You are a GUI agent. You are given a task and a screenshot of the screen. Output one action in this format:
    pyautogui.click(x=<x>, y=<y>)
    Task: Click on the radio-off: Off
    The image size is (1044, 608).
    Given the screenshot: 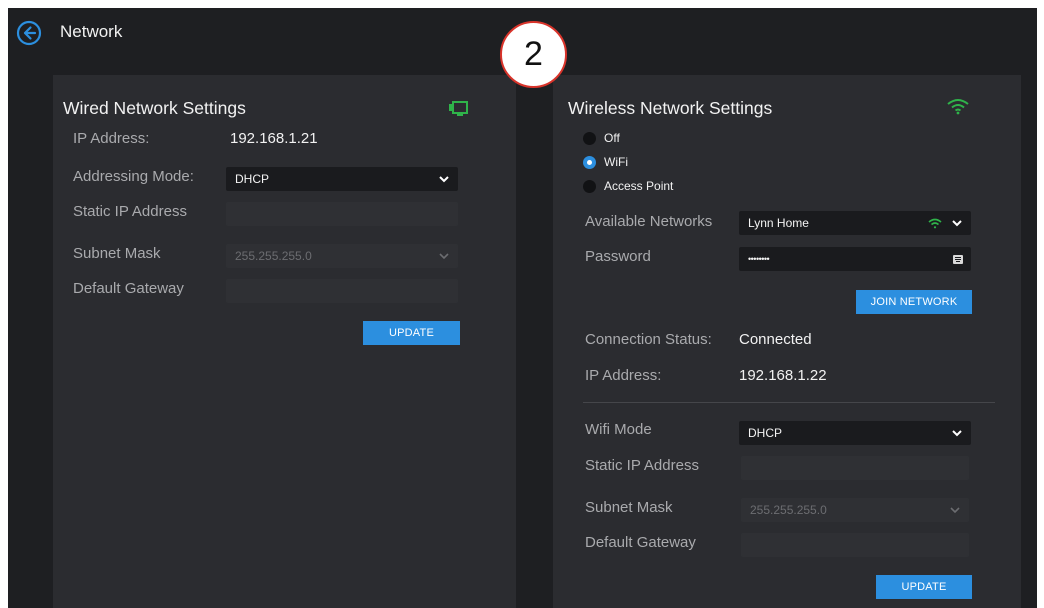 What is the action you would take?
    pyautogui.click(x=601, y=138)
    